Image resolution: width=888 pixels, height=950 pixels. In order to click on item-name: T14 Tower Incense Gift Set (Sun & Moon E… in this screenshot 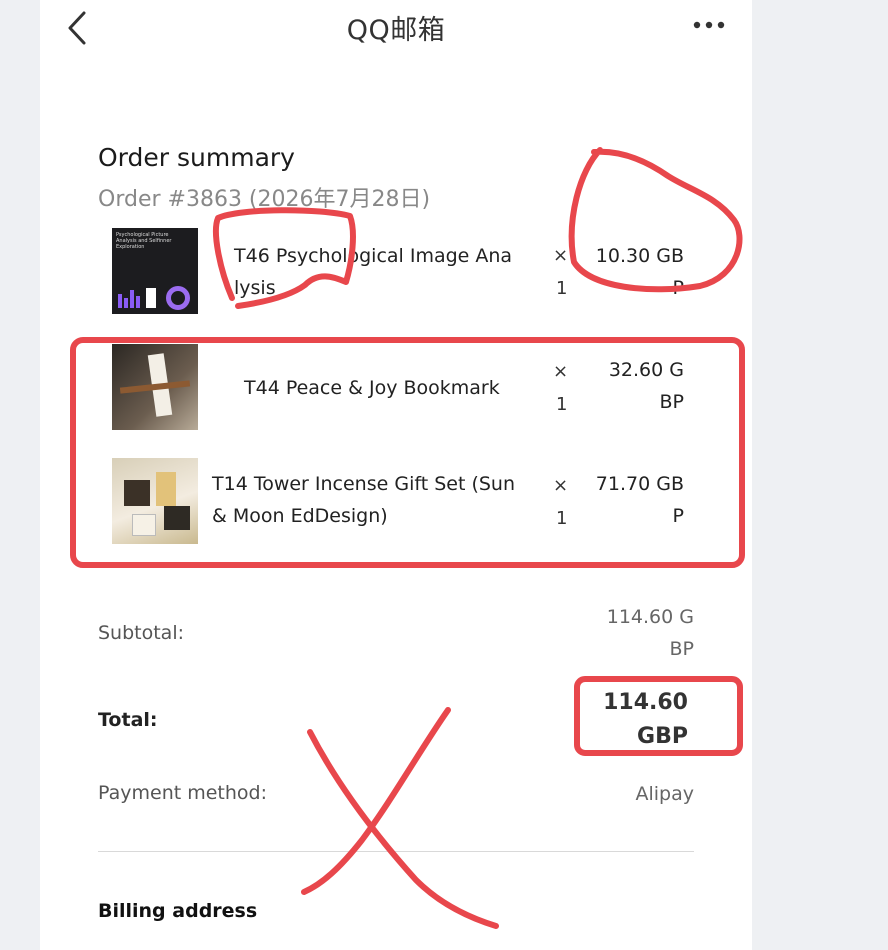, I will do `click(363, 500)`.